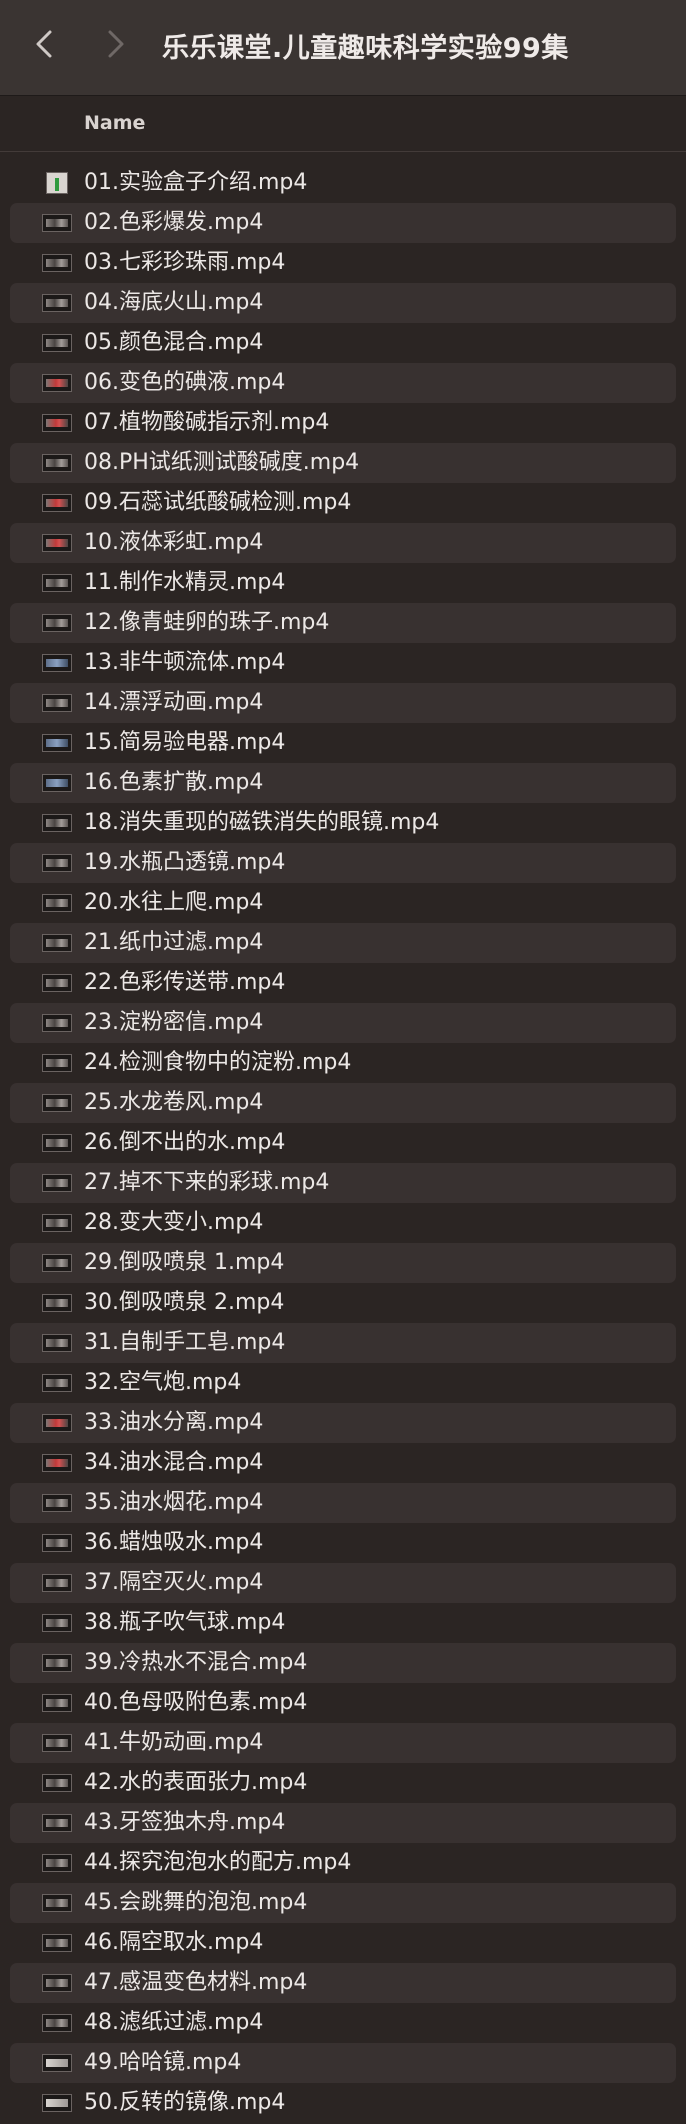 Image resolution: width=686 pixels, height=2124 pixels. I want to click on file-row: 36.蜡烛吸水.mp4, so click(343, 1543).